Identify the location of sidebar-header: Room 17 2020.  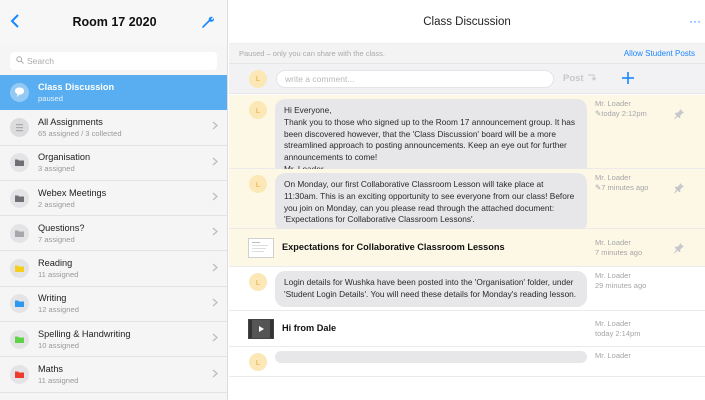
(113, 22).